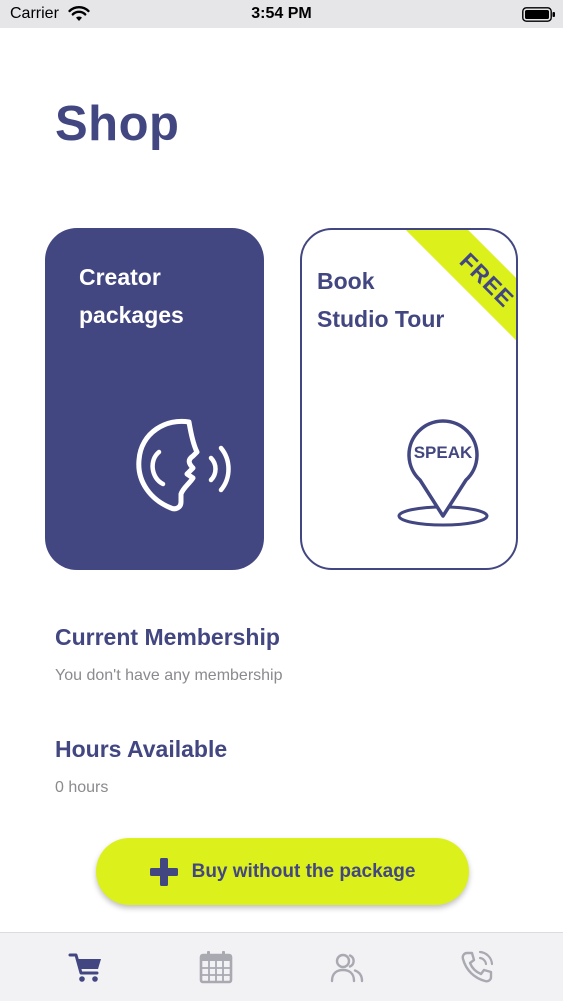 The height and width of the screenshot is (1001, 563). What do you see at coordinates (183, 465) in the screenshot?
I see `speaking-head-icon` at bounding box center [183, 465].